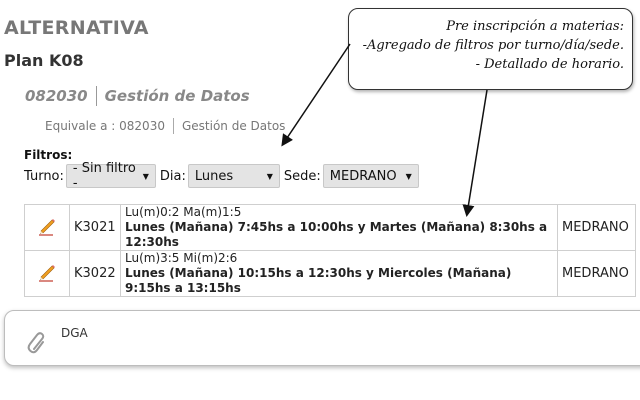 The height and width of the screenshot is (400, 640). What do you see at coordinates (56, 96) in the screenshot?
I see `subject-code: 082030` at bounding box center [56, 96].